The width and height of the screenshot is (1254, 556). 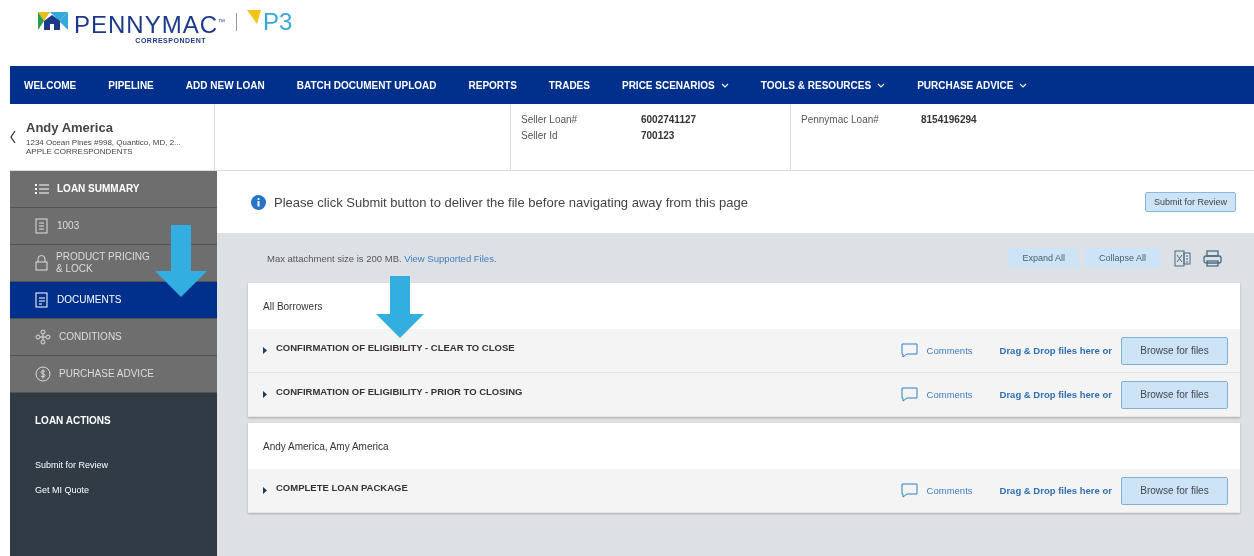 What do you see at coordinates (658, 135) in the screenshot?
I see `field-value: 700123` at bounding box center [658, 135].